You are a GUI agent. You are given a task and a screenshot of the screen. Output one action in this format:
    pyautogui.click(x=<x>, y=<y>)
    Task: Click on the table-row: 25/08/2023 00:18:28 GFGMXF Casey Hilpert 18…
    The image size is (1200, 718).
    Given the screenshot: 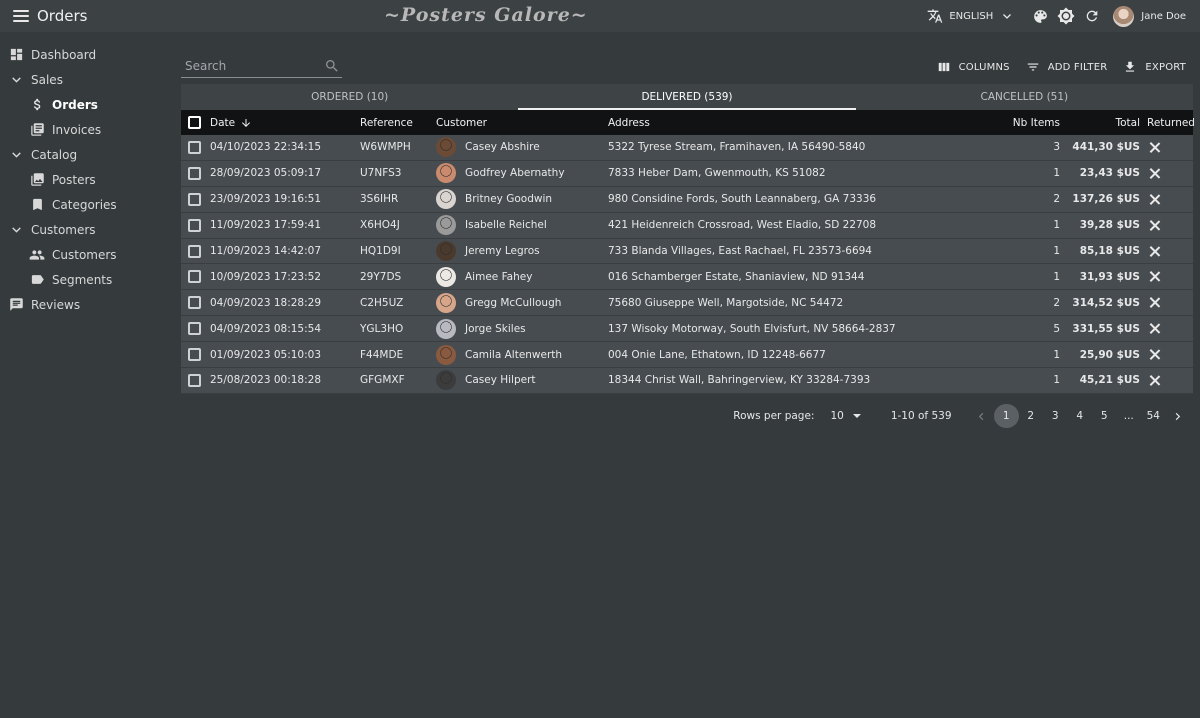 What is the action you would take?
    pyautogui.click(x=687, y=381)
    